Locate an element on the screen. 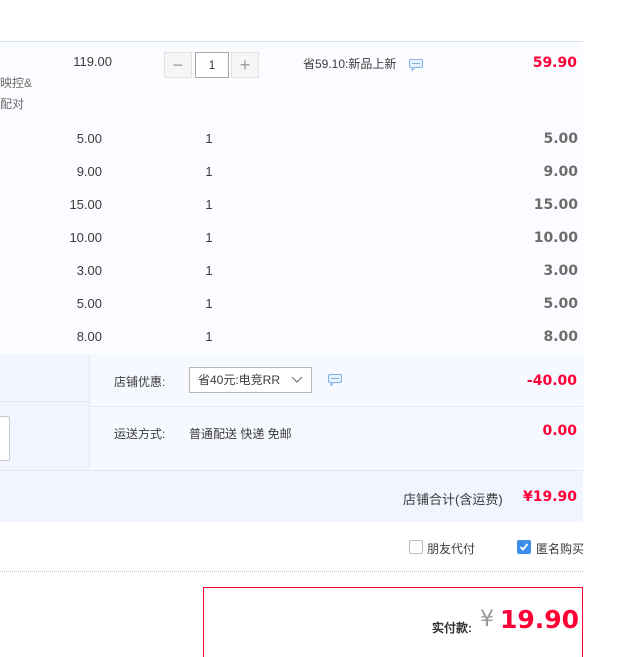  payment-amount: 19.90 is located at coordinates (540, 619).